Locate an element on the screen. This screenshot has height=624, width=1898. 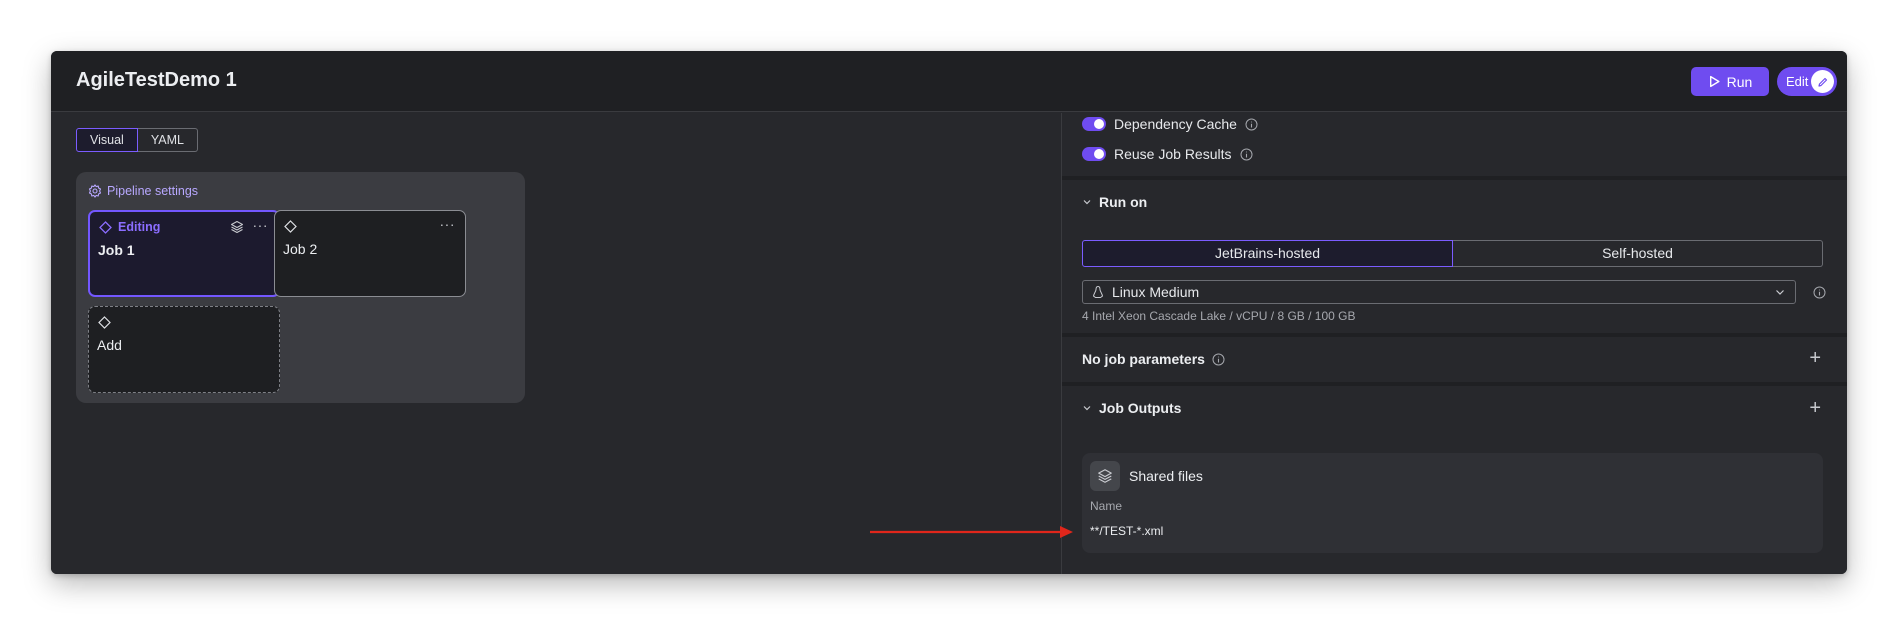
pipeline-canvas: Pipeline settings Editing ··· Job 1 ··· is located at coordinates (300, 287).